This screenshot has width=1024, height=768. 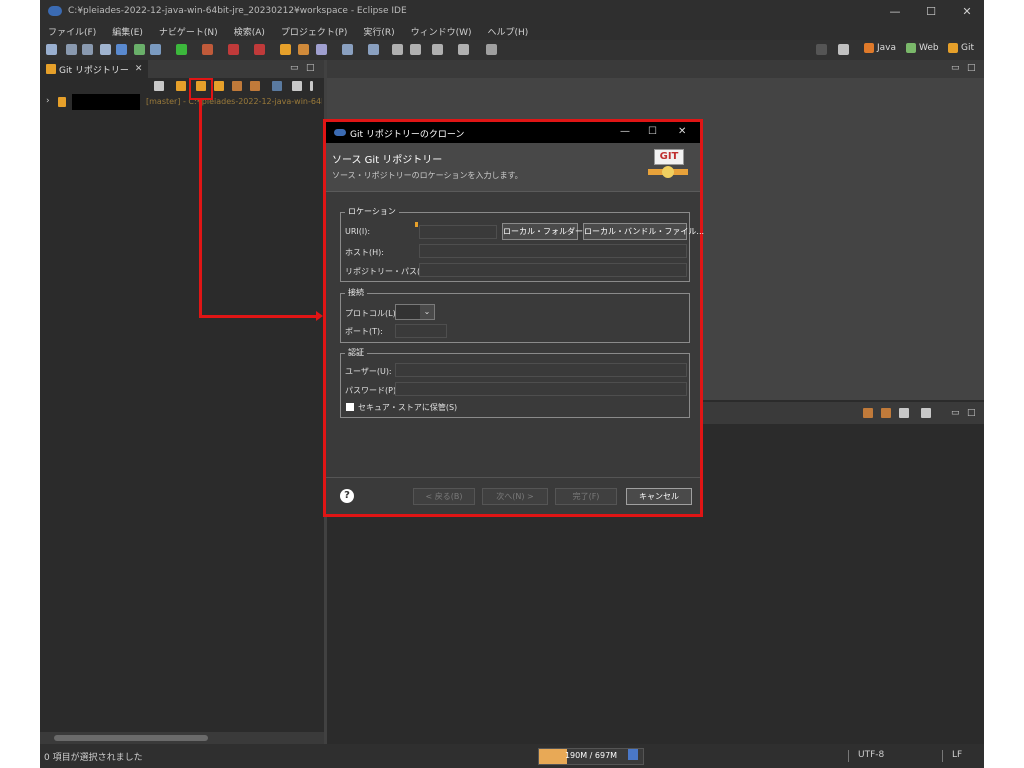 What do you see at coordinates (105, 49) in the screenshot?
I see `terminal-icon` at bounding box center [105, 49].